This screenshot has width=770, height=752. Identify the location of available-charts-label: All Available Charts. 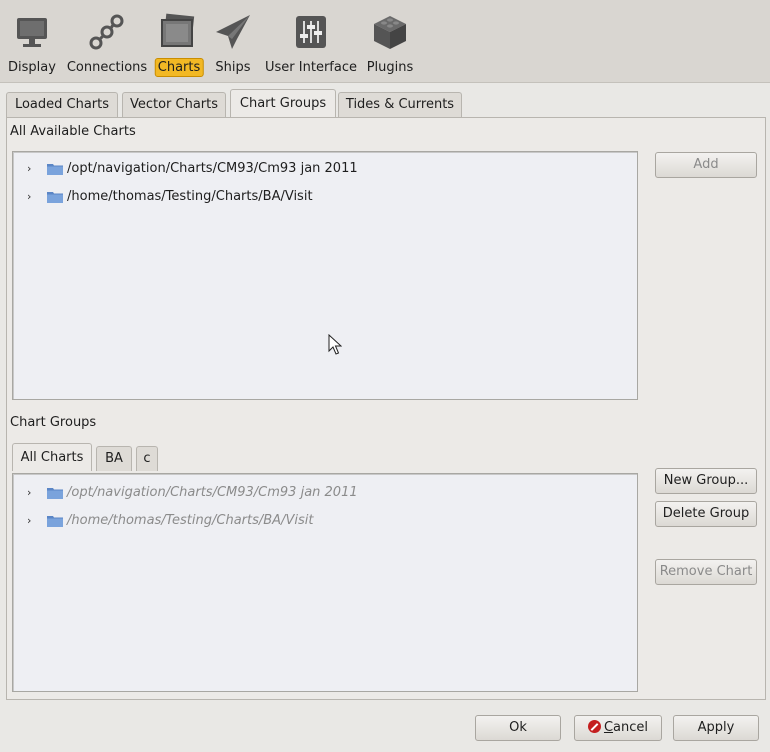
(73, 131).